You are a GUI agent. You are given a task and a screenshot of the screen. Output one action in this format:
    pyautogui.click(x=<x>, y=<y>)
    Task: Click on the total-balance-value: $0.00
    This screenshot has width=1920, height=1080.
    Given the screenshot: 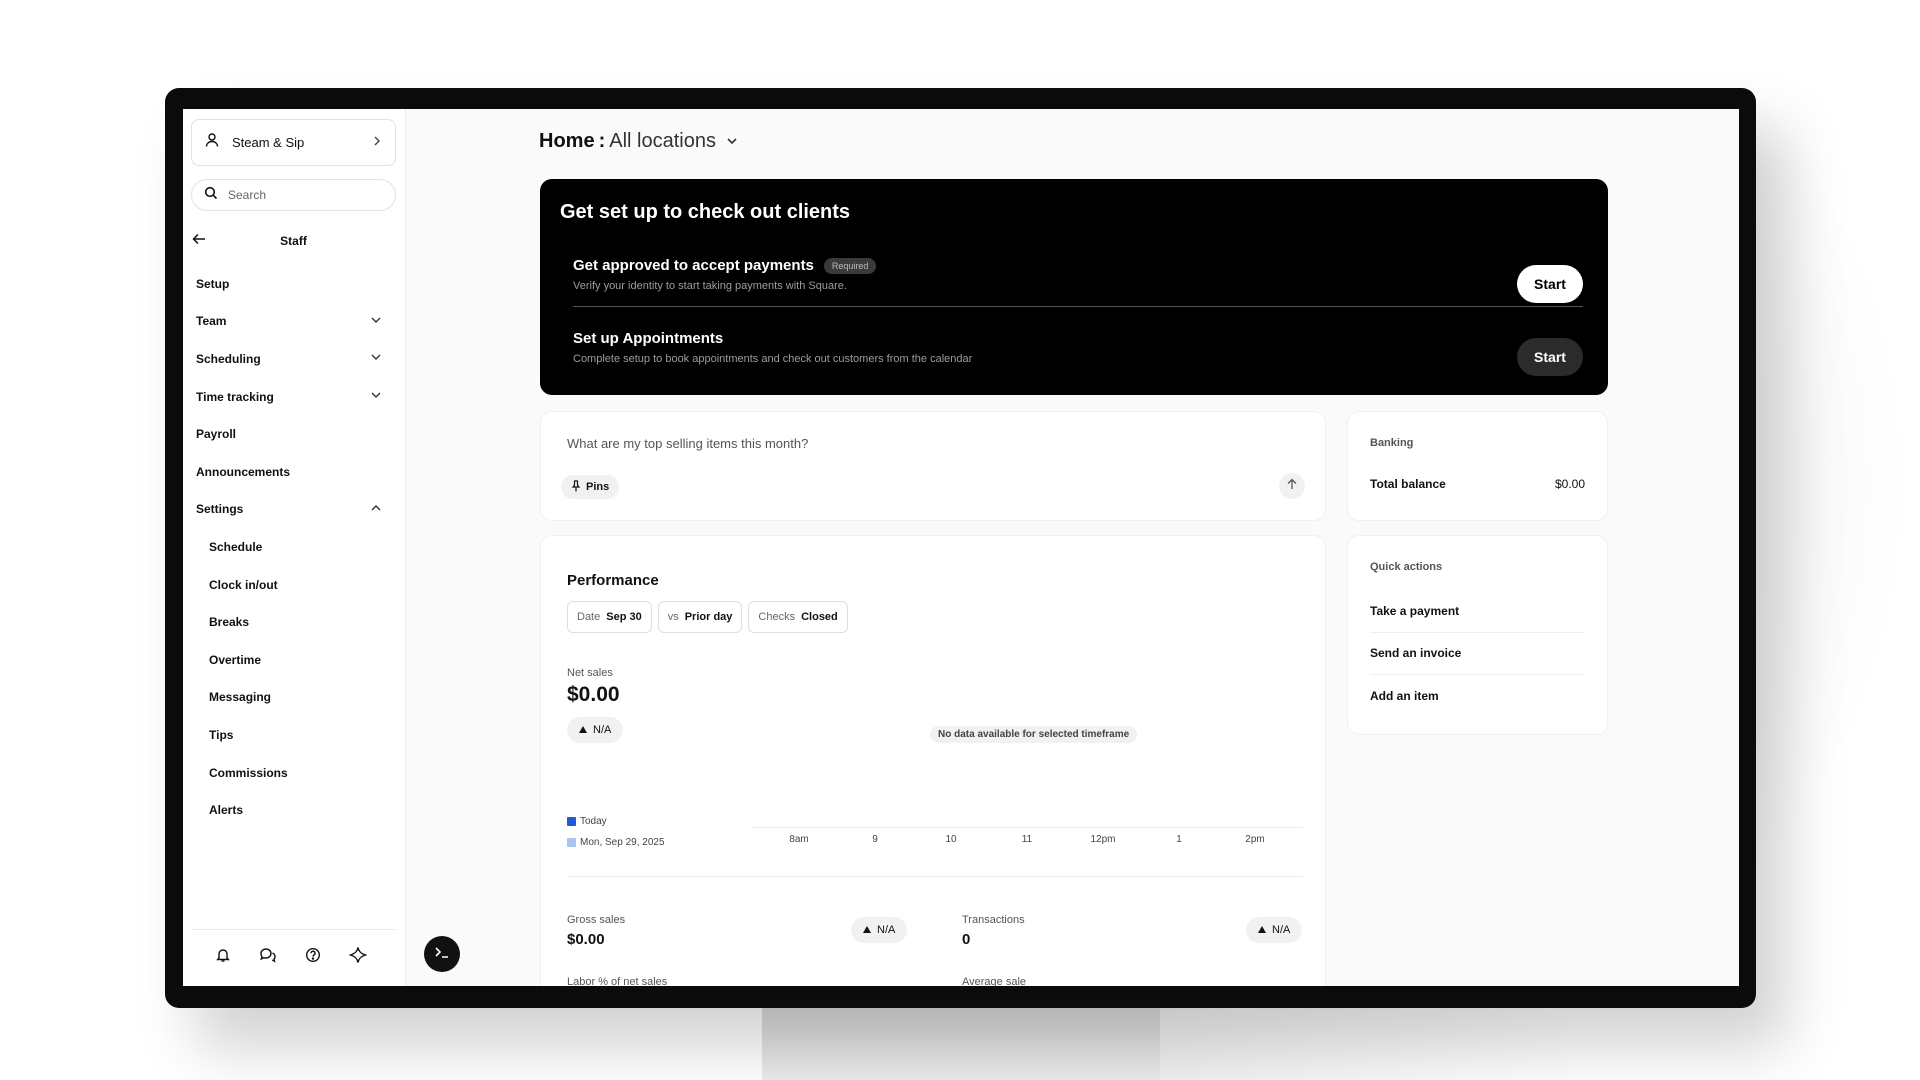 What is the action you would take?
    pyautogui.click(x=1569, y=484)
    